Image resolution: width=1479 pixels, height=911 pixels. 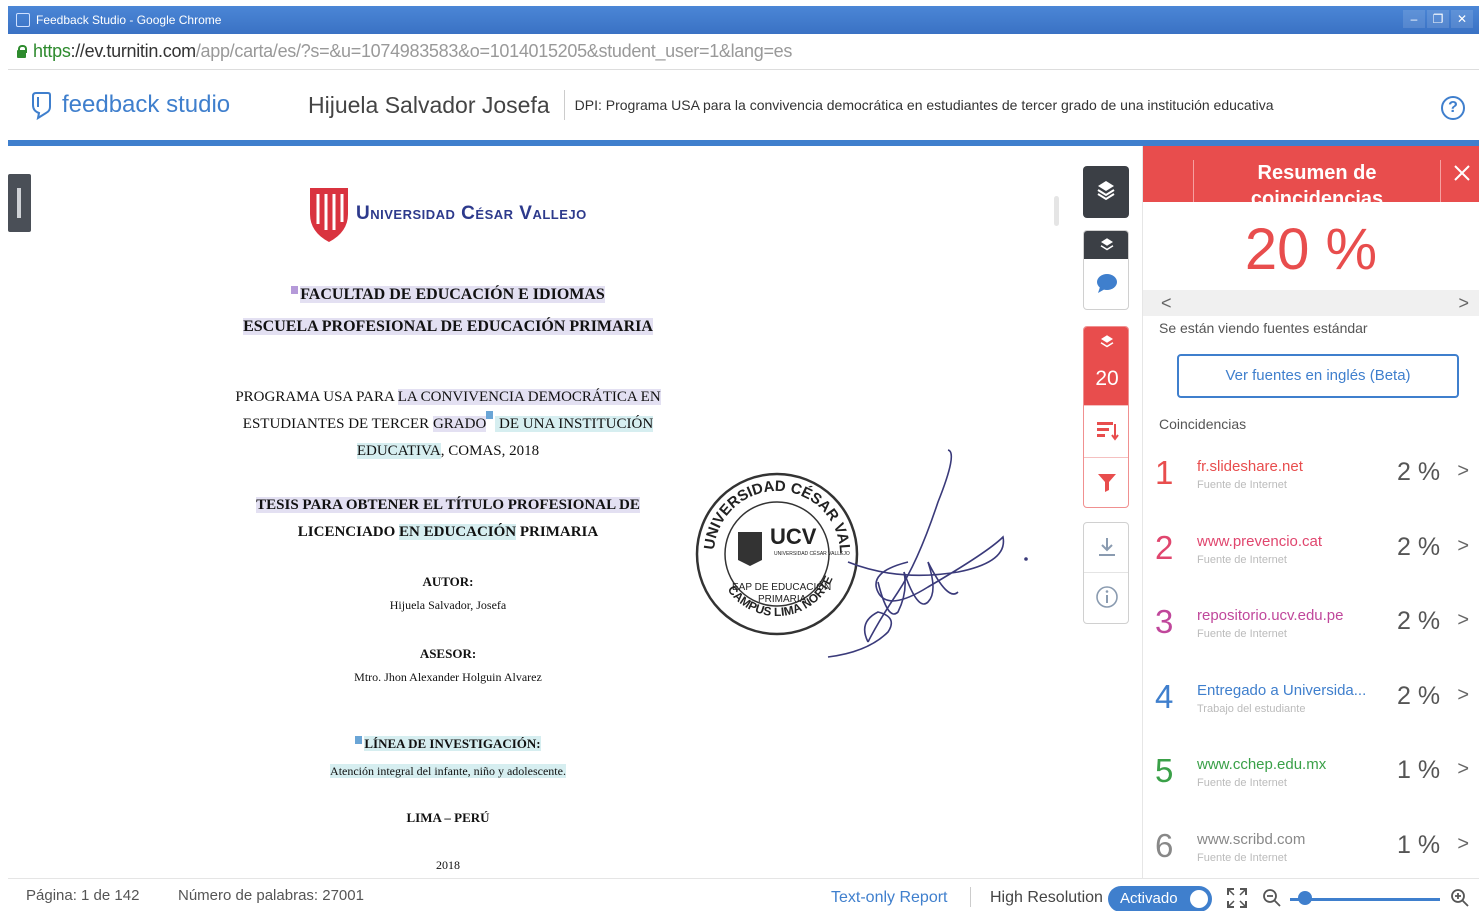 I want to click on match-source: repositorio.ucv.edu.pe, so click(x=1270, y=615).